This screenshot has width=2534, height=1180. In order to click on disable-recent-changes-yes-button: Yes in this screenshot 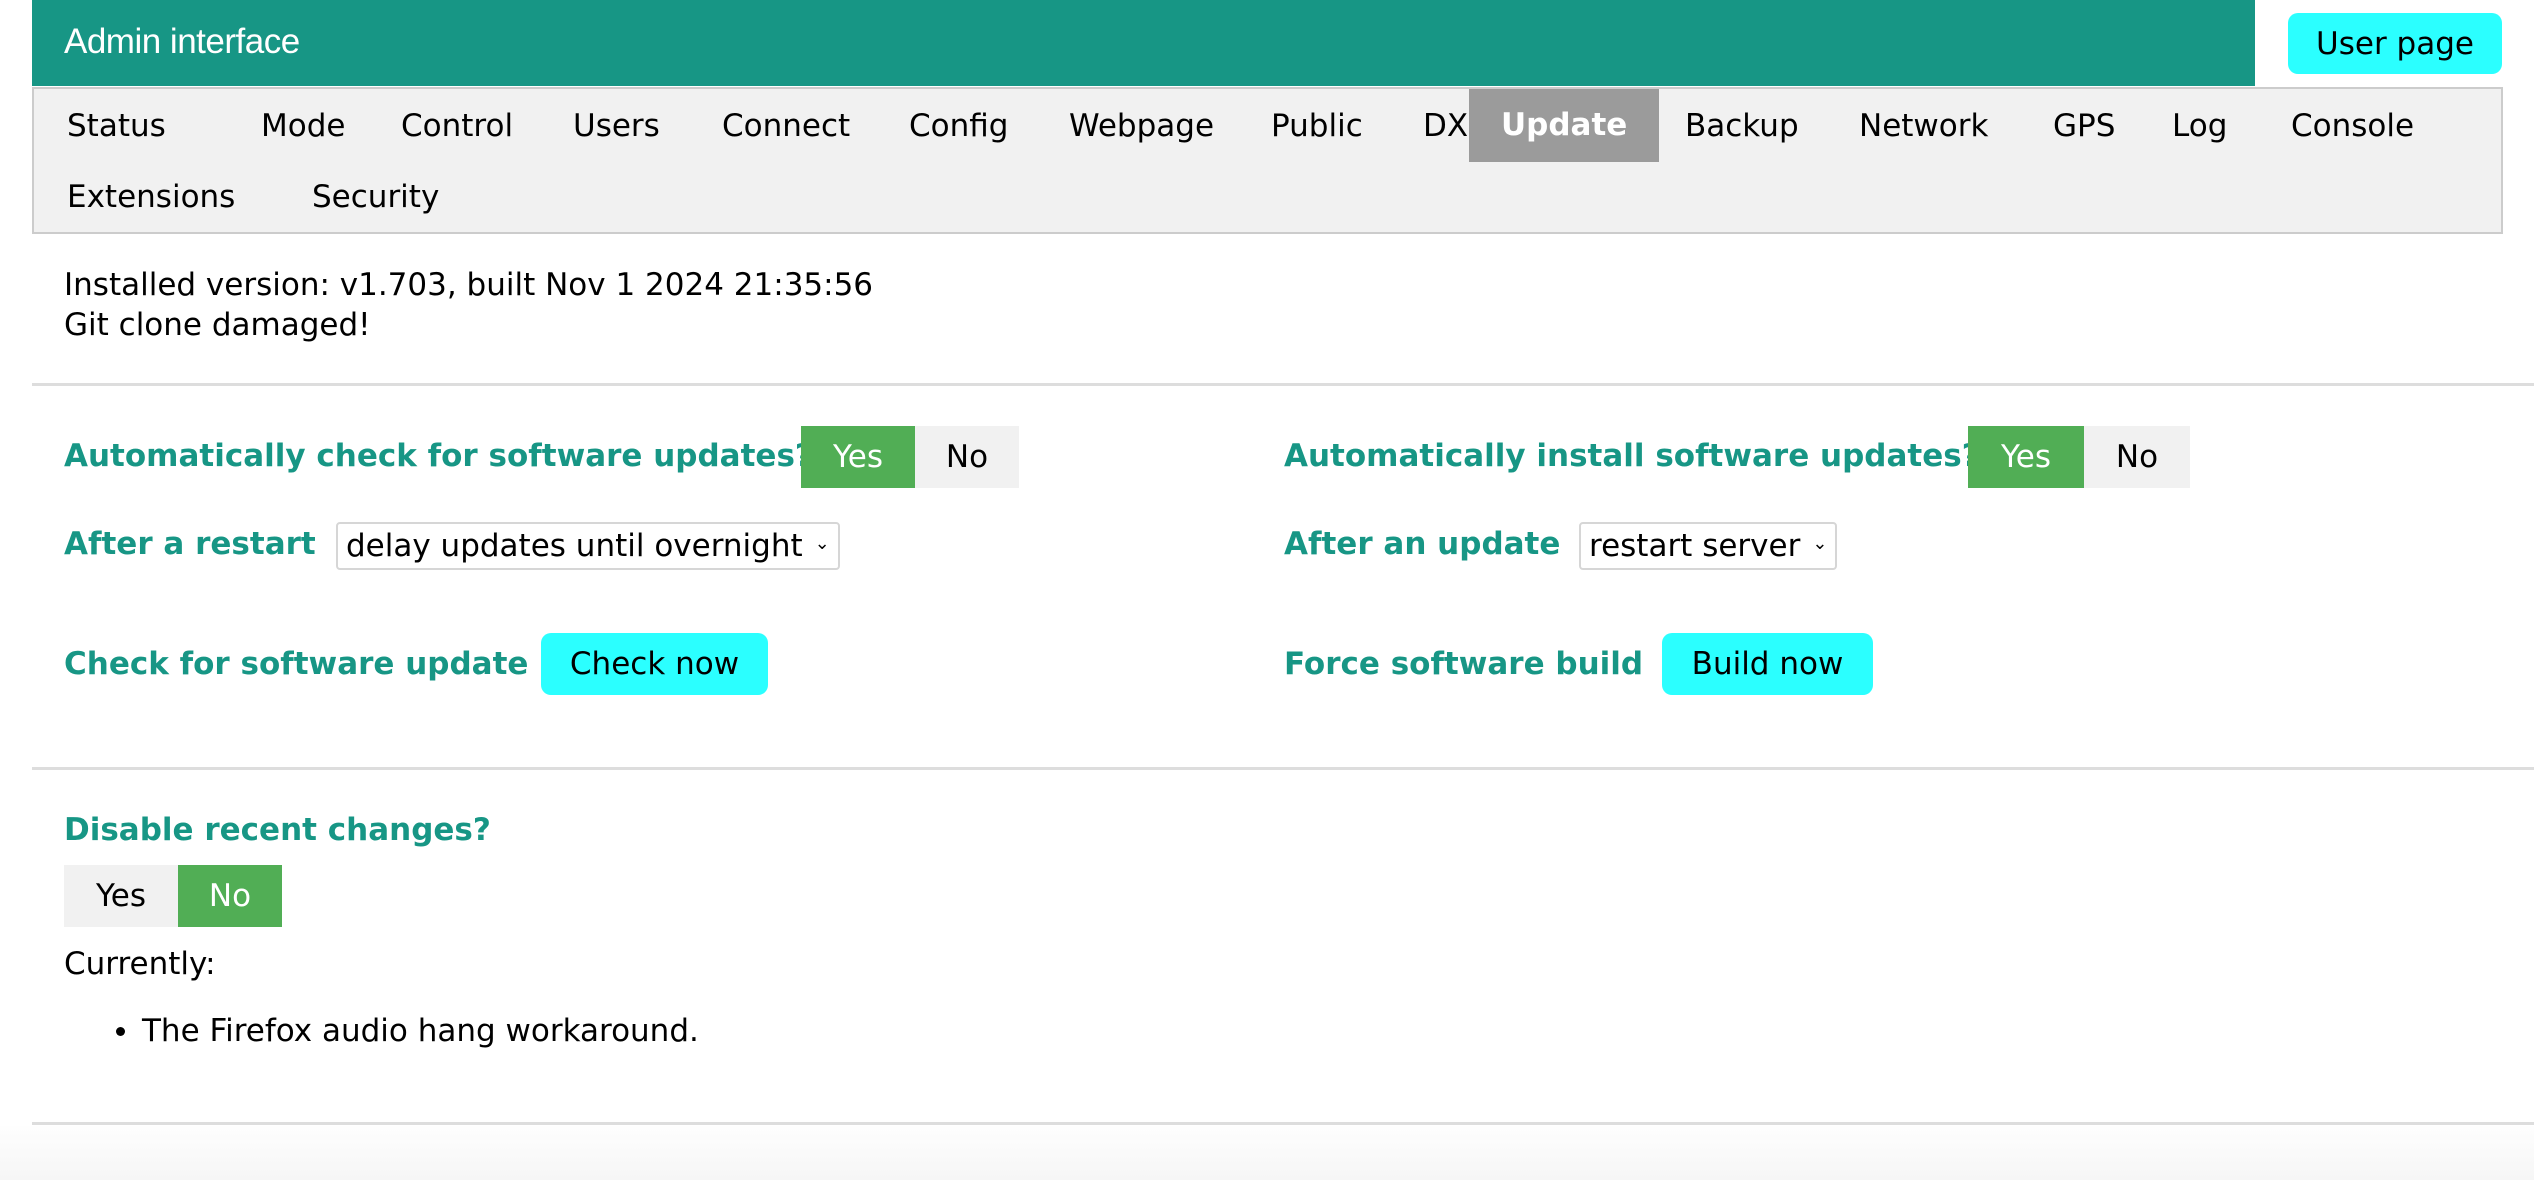, I will do `click(121, 896)`.